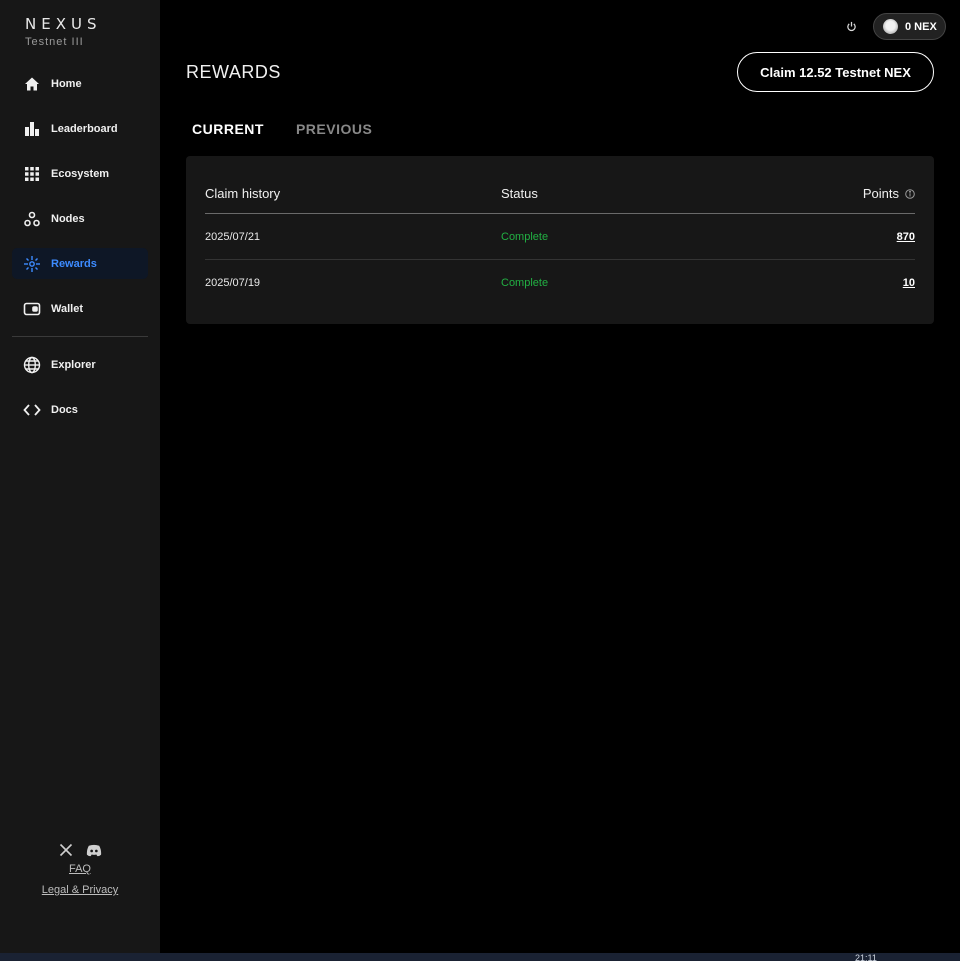 This screenshot has height=961, width=960. I want to click on tab-previous: PREVIOUS, so click(334, 129).